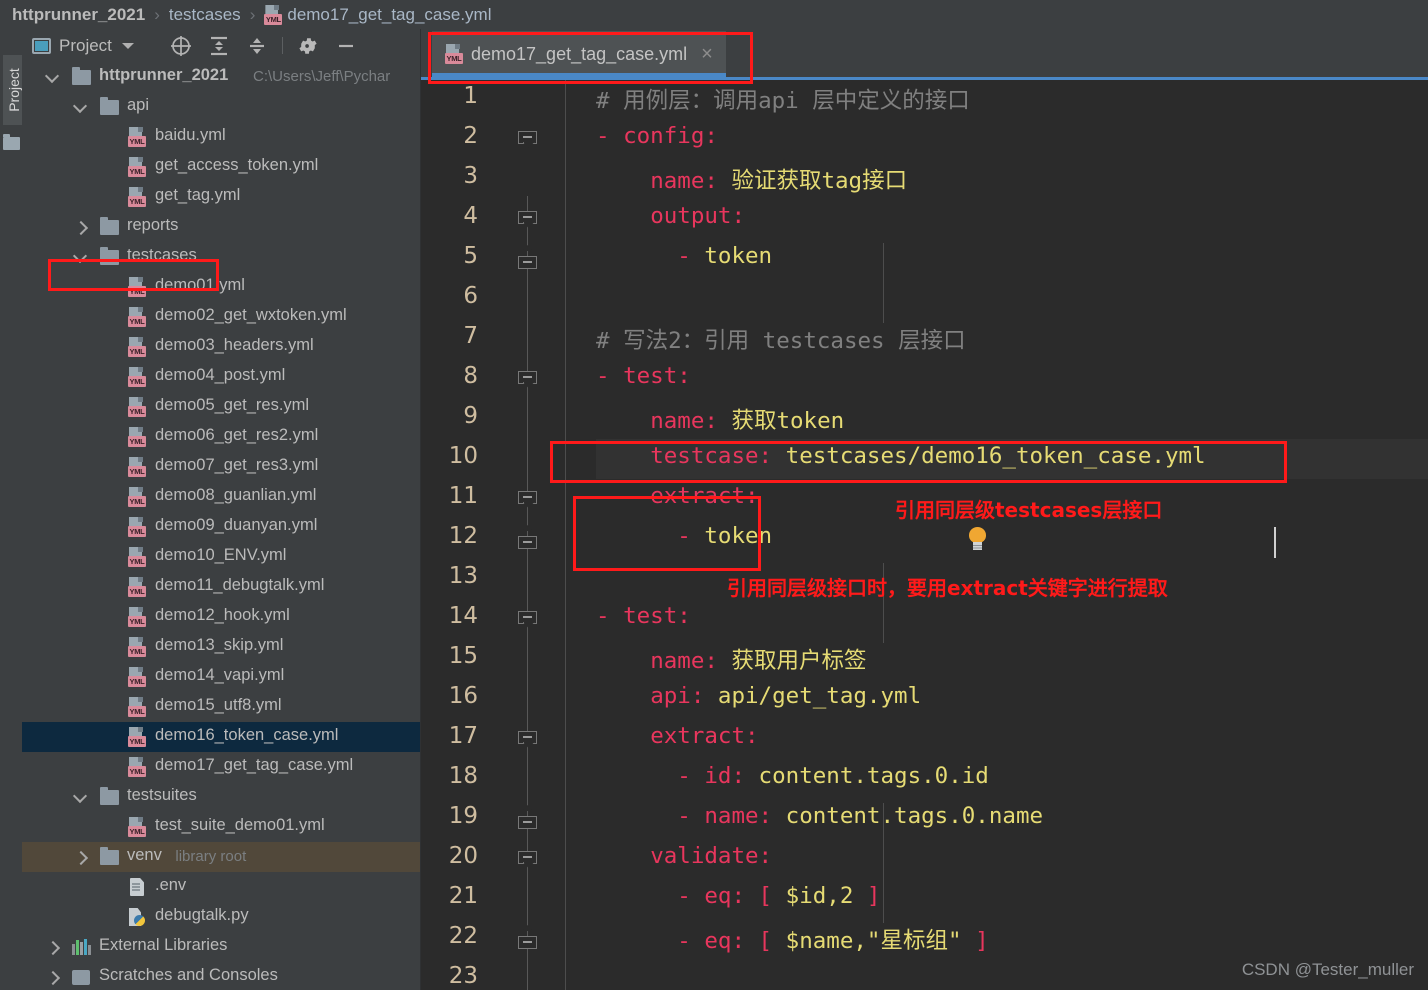 Image resolution: width=1428 pixels, height=990 pixels. Describe the element at coordinates (144, 855) in the screenshot. I see `tree-row-label: venv` at that location.